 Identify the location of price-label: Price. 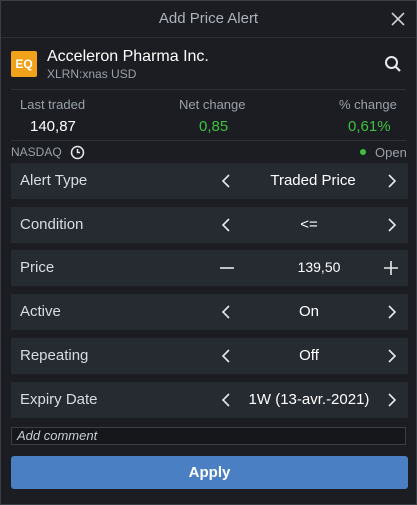
(37, 267).